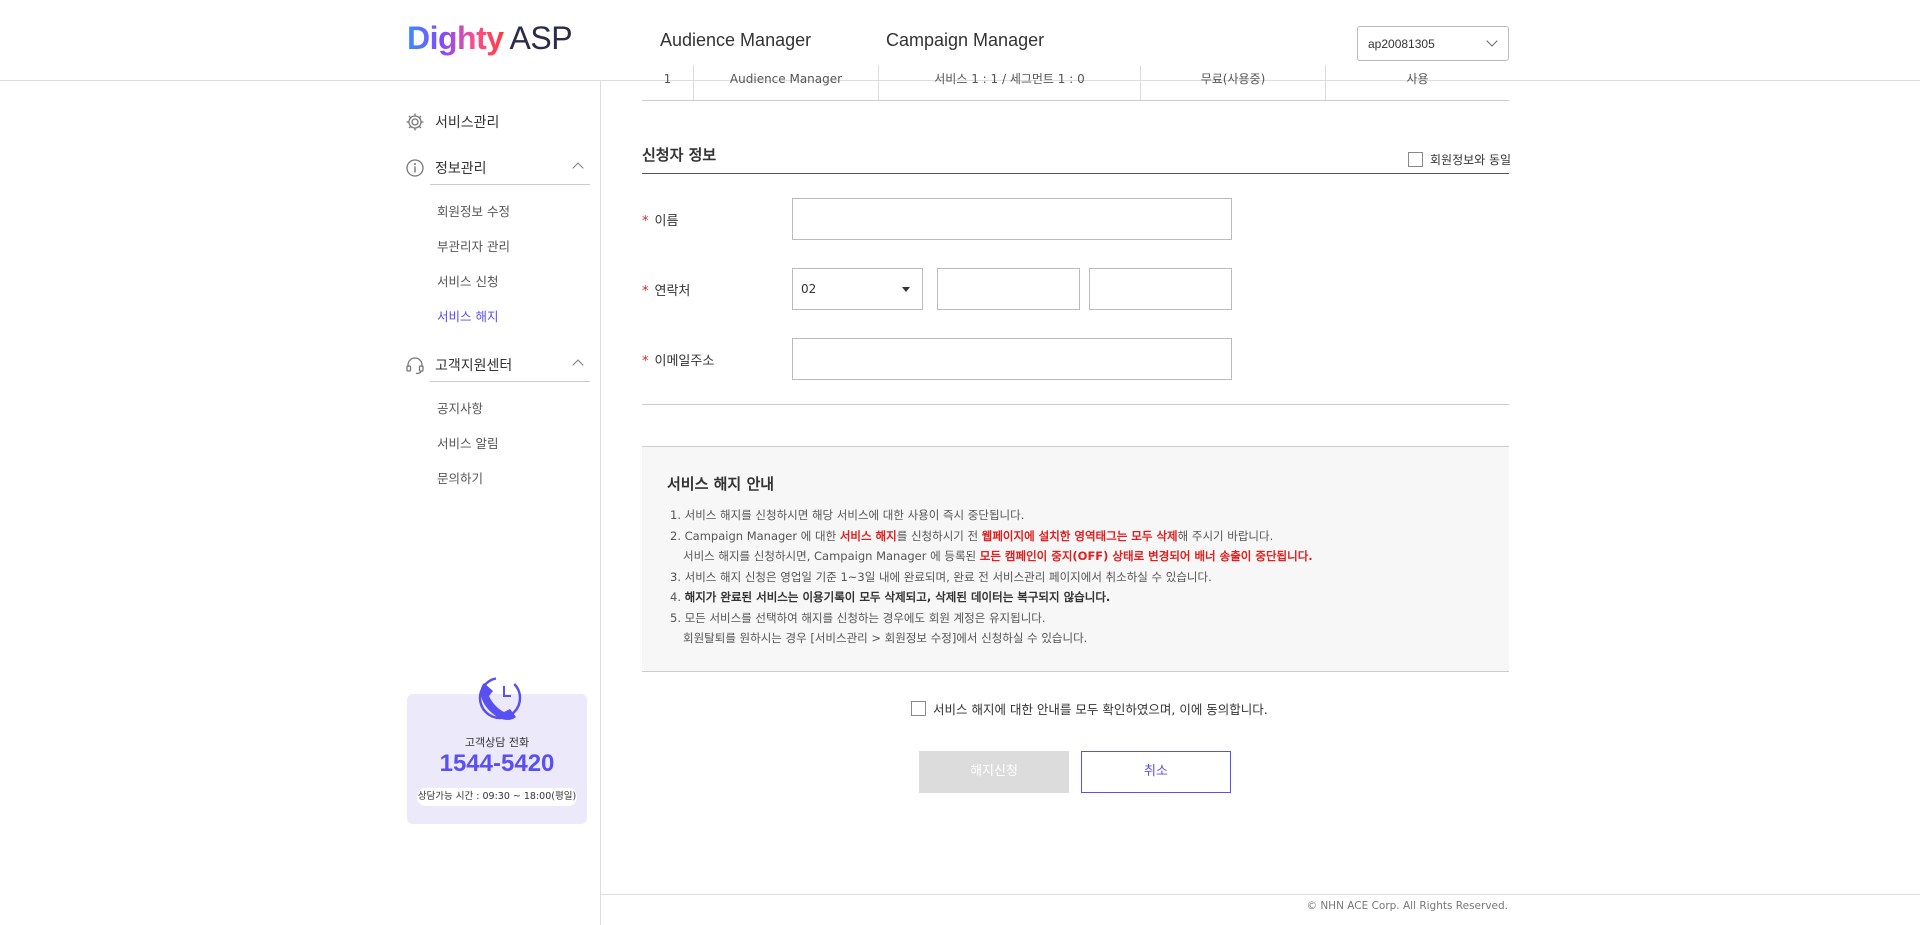 This screenshot has height=925, width=1920. Describe the element at coordinates (1471, 160) in the screenshot. I see `same-as-member-label: 회원정보와 동일` at that location.